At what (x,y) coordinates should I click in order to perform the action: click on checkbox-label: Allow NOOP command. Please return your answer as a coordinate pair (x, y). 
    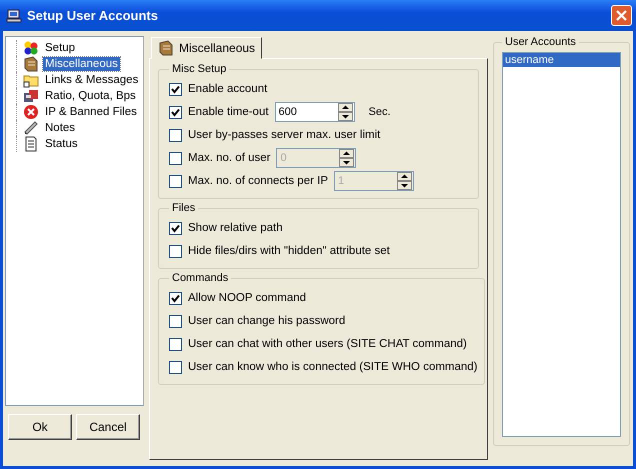
    Looking at the image, I should click on (247, 298).